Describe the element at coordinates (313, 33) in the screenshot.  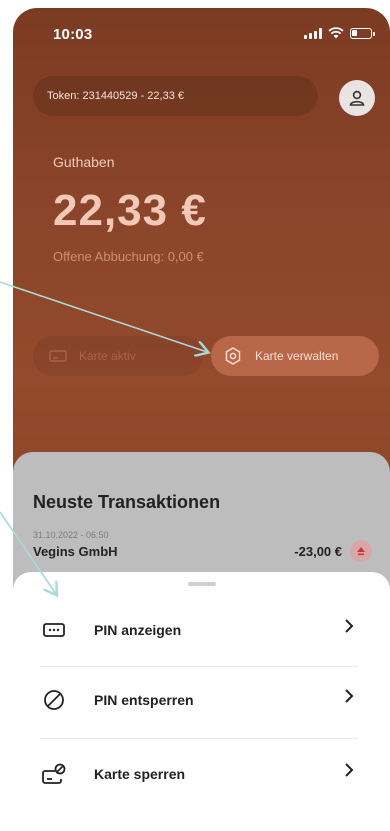
I see `signal-icon` at that location.